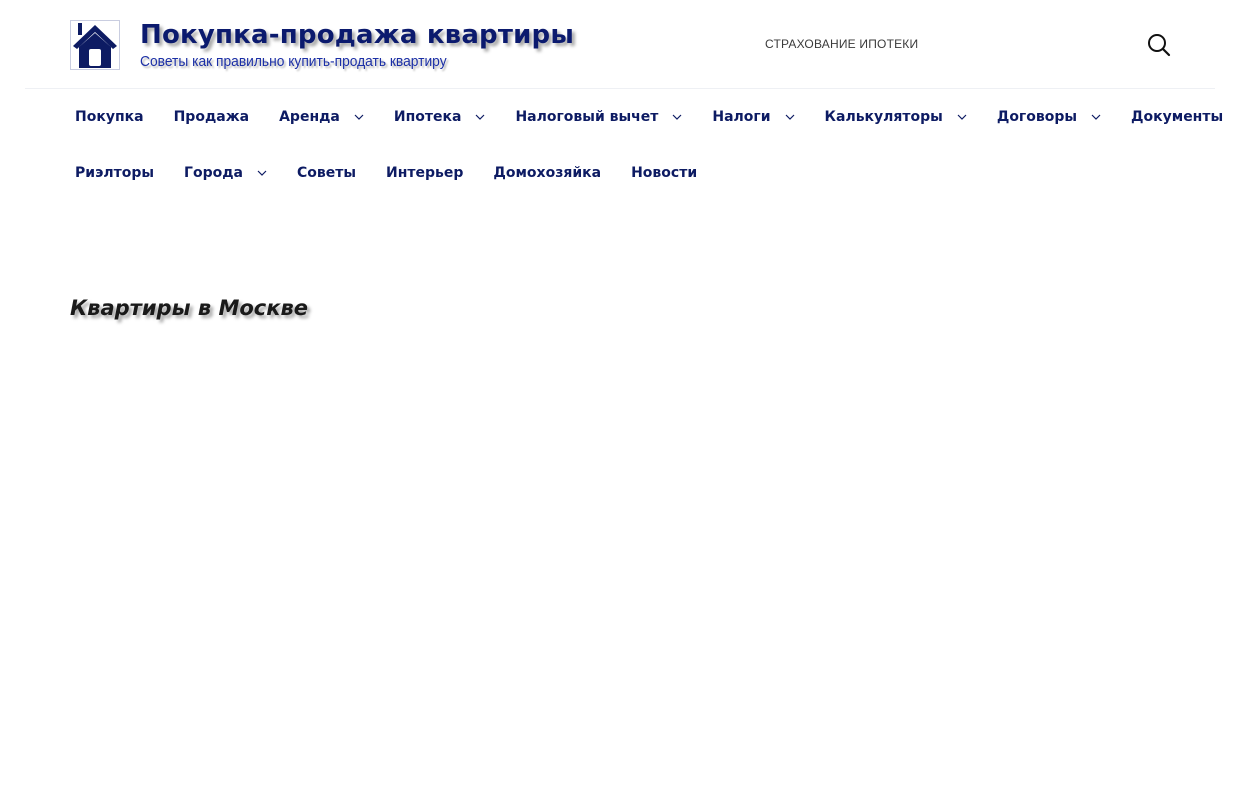 Image resolution: width=1240 pixels, height=800 pixels. I want to click on nav-item-label: Города, so click(213, 173).